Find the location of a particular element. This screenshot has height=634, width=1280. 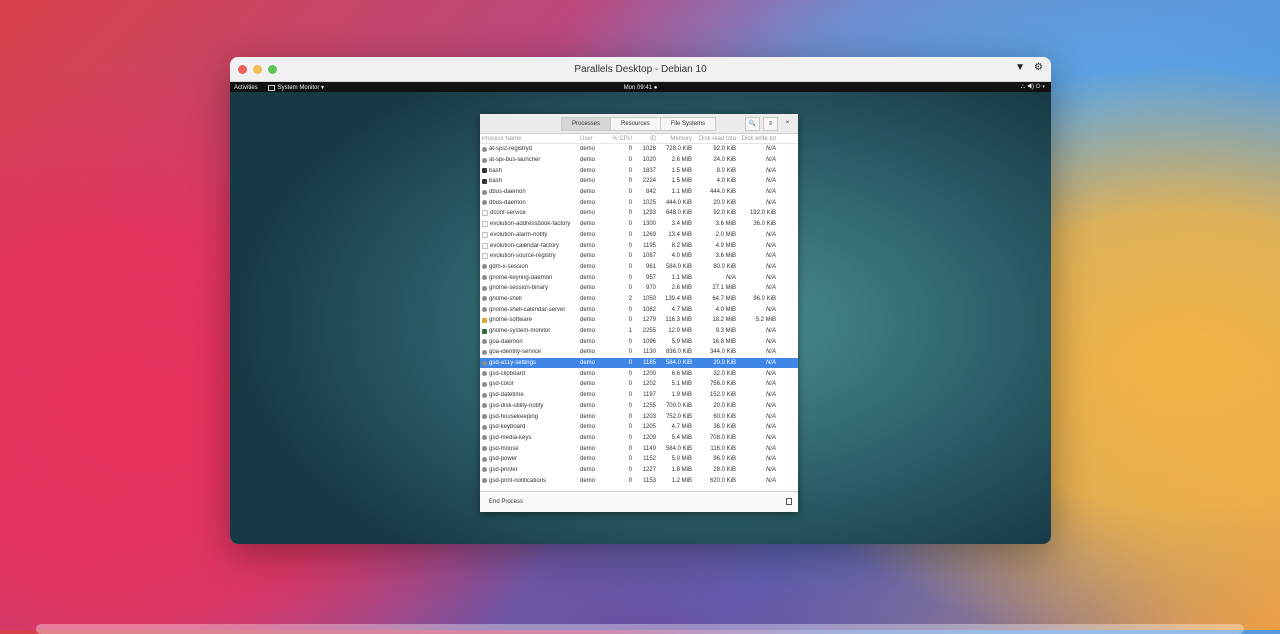

process-name: gsd-clipboard is located at coordinates (507, 373).